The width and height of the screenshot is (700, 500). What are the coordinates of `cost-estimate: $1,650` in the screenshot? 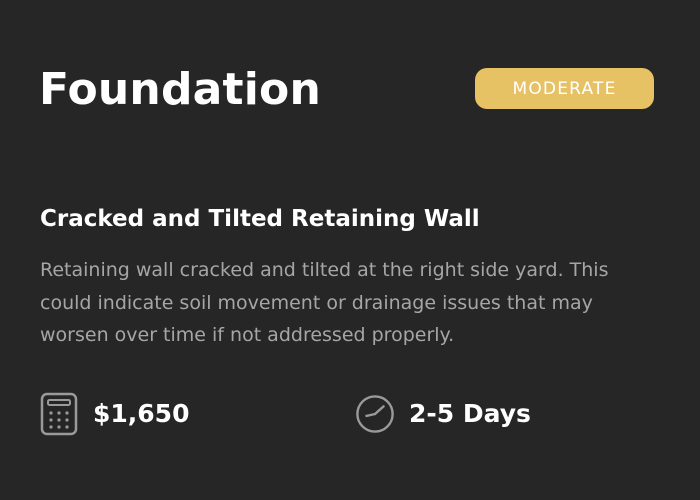 It's located at (114, 414).